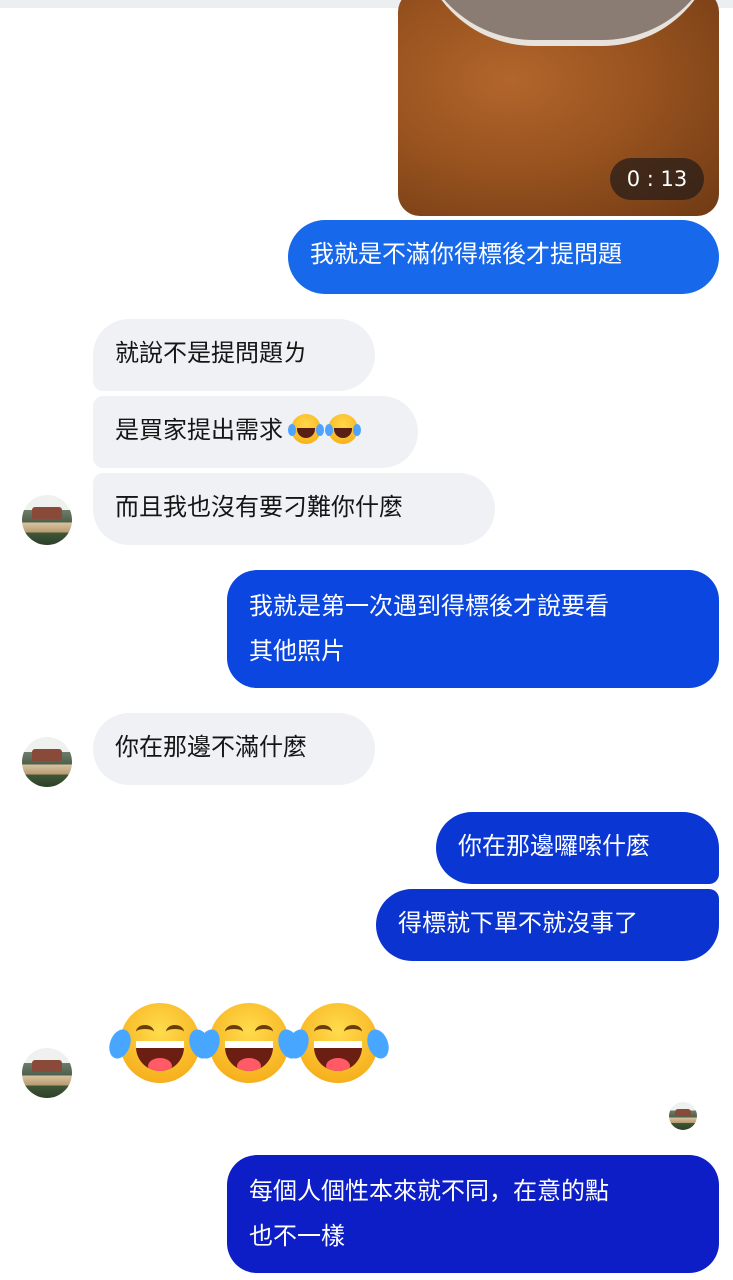 This screenshot has height=1280, width=733. What do you see at coordinates (199, 430) in the screenshot?
I see `message-text: 是買家提出需求` at bounding box center [199, 430].